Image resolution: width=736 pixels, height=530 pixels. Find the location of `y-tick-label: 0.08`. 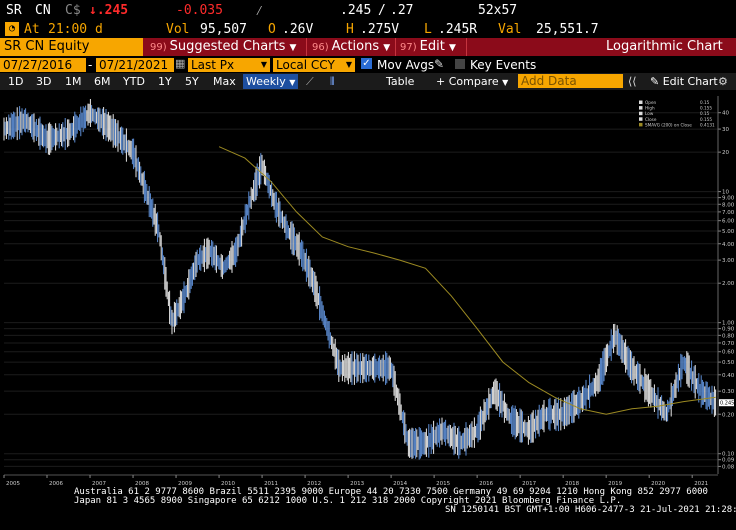

y-tick-label: 0.08 is located at coordinates (728, 467).